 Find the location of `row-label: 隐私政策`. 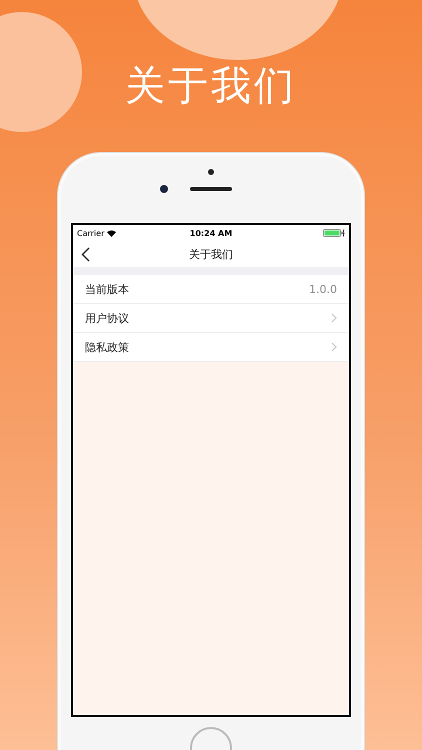

row-label: 隐私政策 is located at coordinates (107, 347).